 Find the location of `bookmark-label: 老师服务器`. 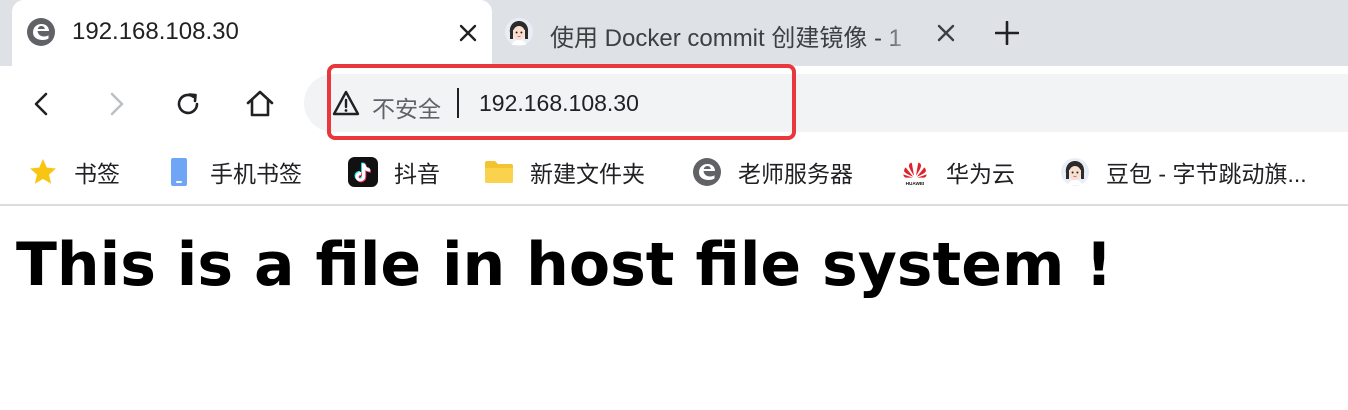

bookmark-label: 老师服务器 is located at coordinates (795, 174).